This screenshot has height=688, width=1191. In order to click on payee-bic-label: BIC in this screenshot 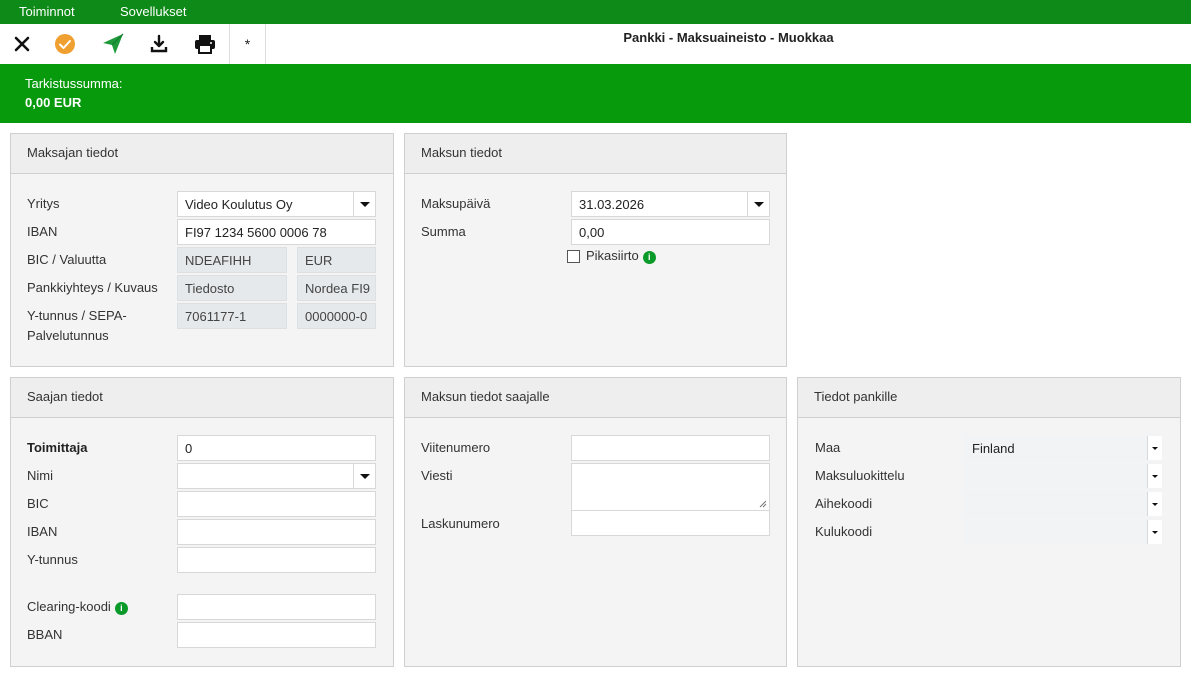, I will do `click(38, 503)`.